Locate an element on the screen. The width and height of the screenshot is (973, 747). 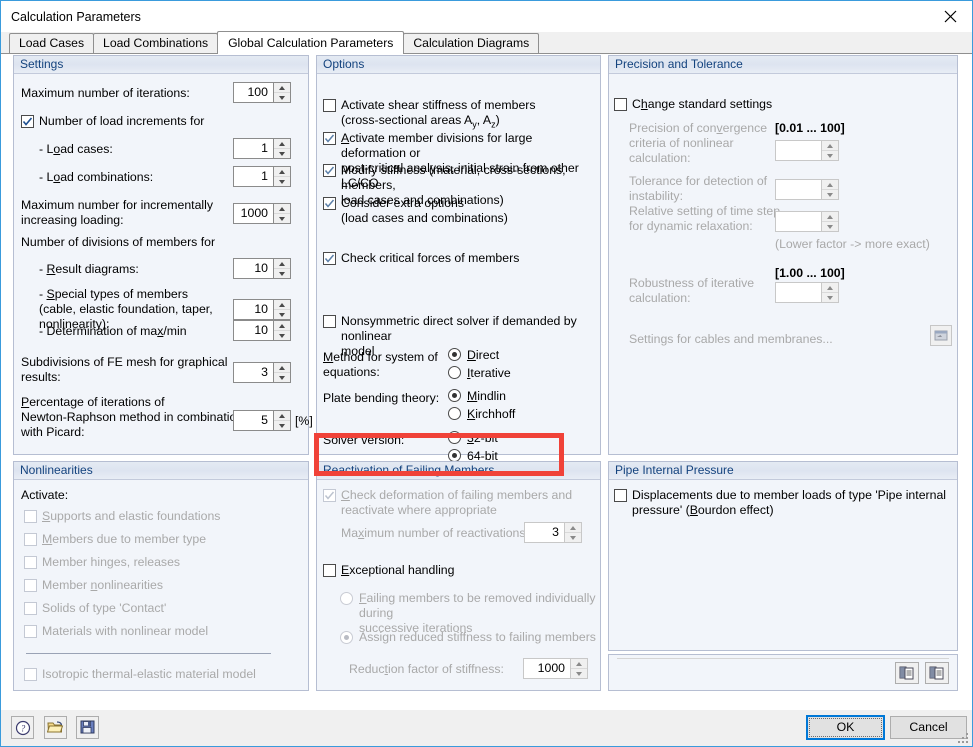
assign-reduced-radio is located at coordinates (346, 637).